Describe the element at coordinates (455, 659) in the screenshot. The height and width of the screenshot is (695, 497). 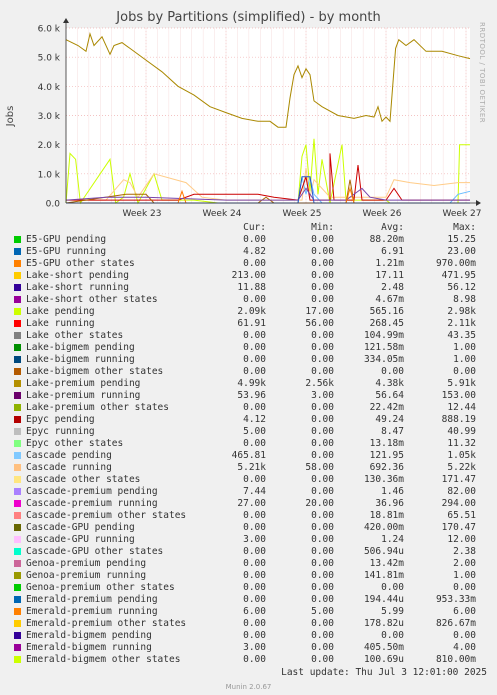
I see `legend-max-value: 810.00m` at that location.